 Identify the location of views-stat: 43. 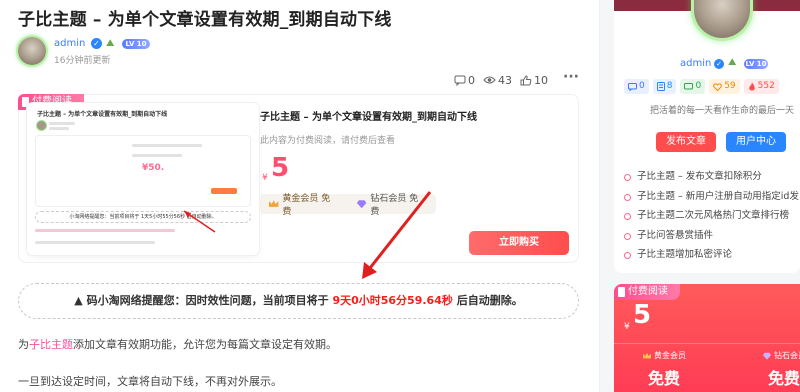
(497, 80).